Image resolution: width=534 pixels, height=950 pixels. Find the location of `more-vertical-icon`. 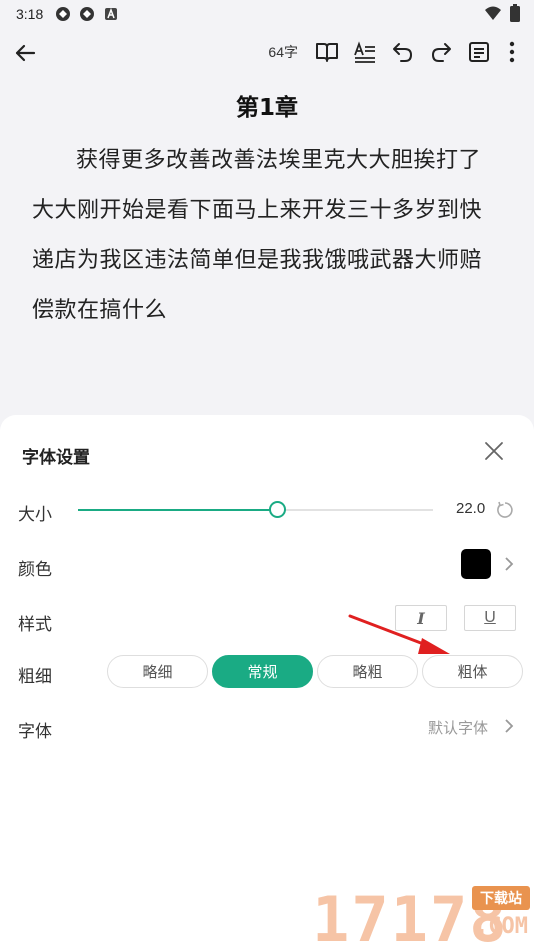

more-vertical-icon is located at coordinates (512, 52).